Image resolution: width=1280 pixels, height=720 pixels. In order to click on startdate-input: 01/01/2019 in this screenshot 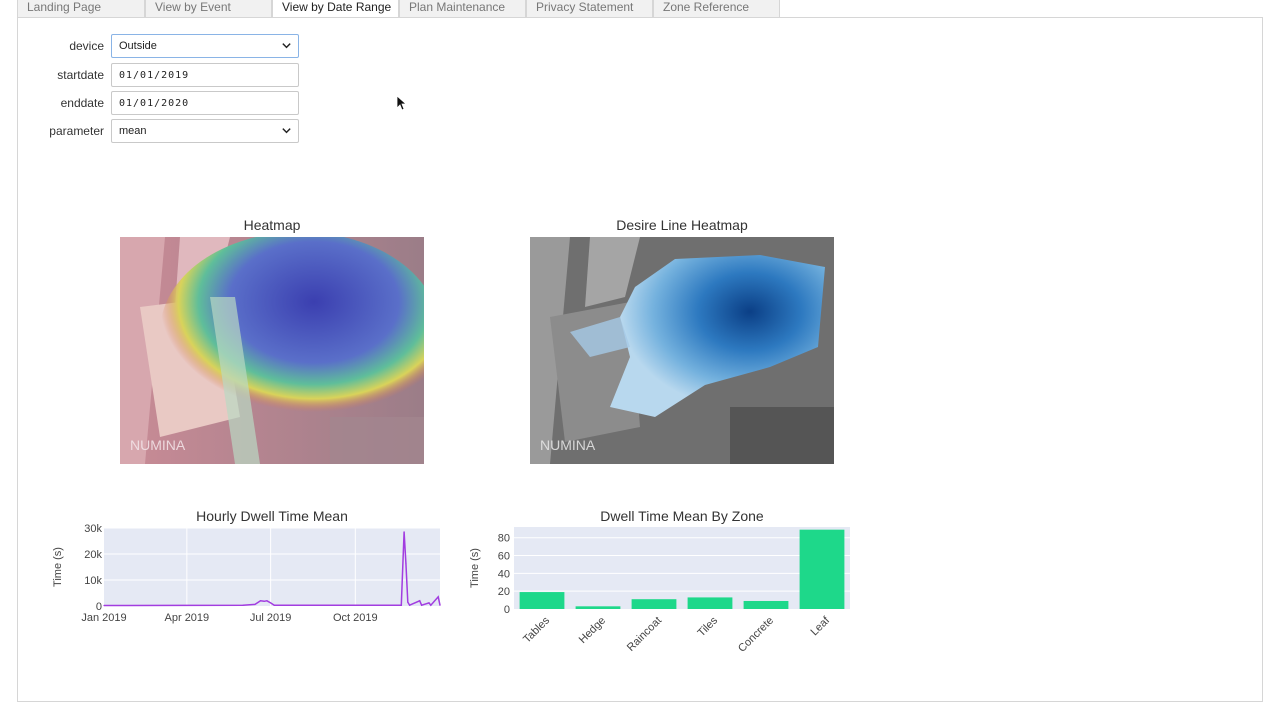, I will do `click(205, 75)`.